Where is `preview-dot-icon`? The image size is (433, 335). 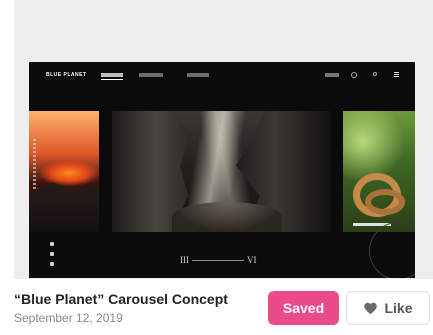
preview-dot-icon is located at coordinates (375, 74).